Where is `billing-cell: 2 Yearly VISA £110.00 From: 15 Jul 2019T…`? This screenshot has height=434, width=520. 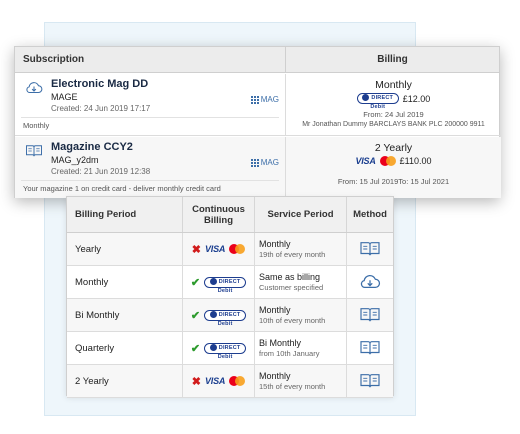
billing-cell: 2 Yearly VISA £110.00 From: 15 Jul 2019T… is located at coordinates (393, 167).